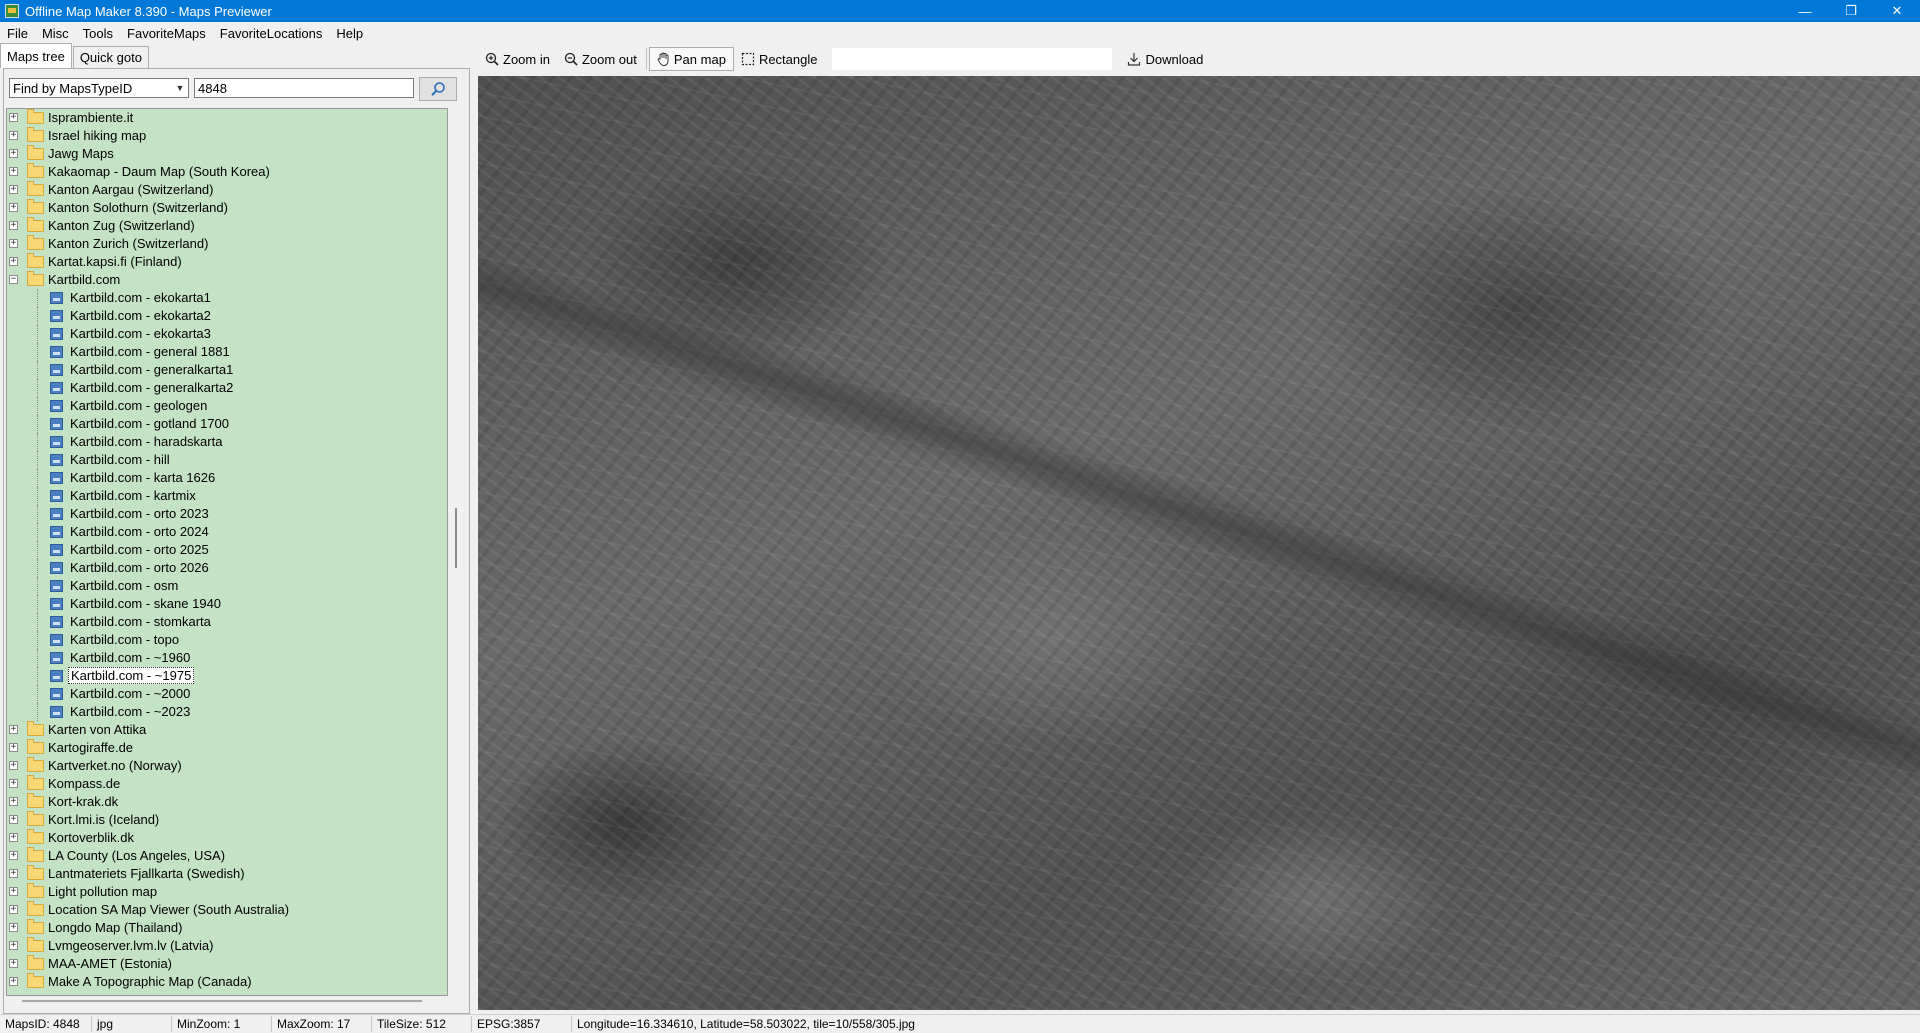 The image size is (1920, 1033). Describe the element at coordinates (166, 33) in the screenshot. I see `menu-favorite-maps: FavoriteMaps` at that location.